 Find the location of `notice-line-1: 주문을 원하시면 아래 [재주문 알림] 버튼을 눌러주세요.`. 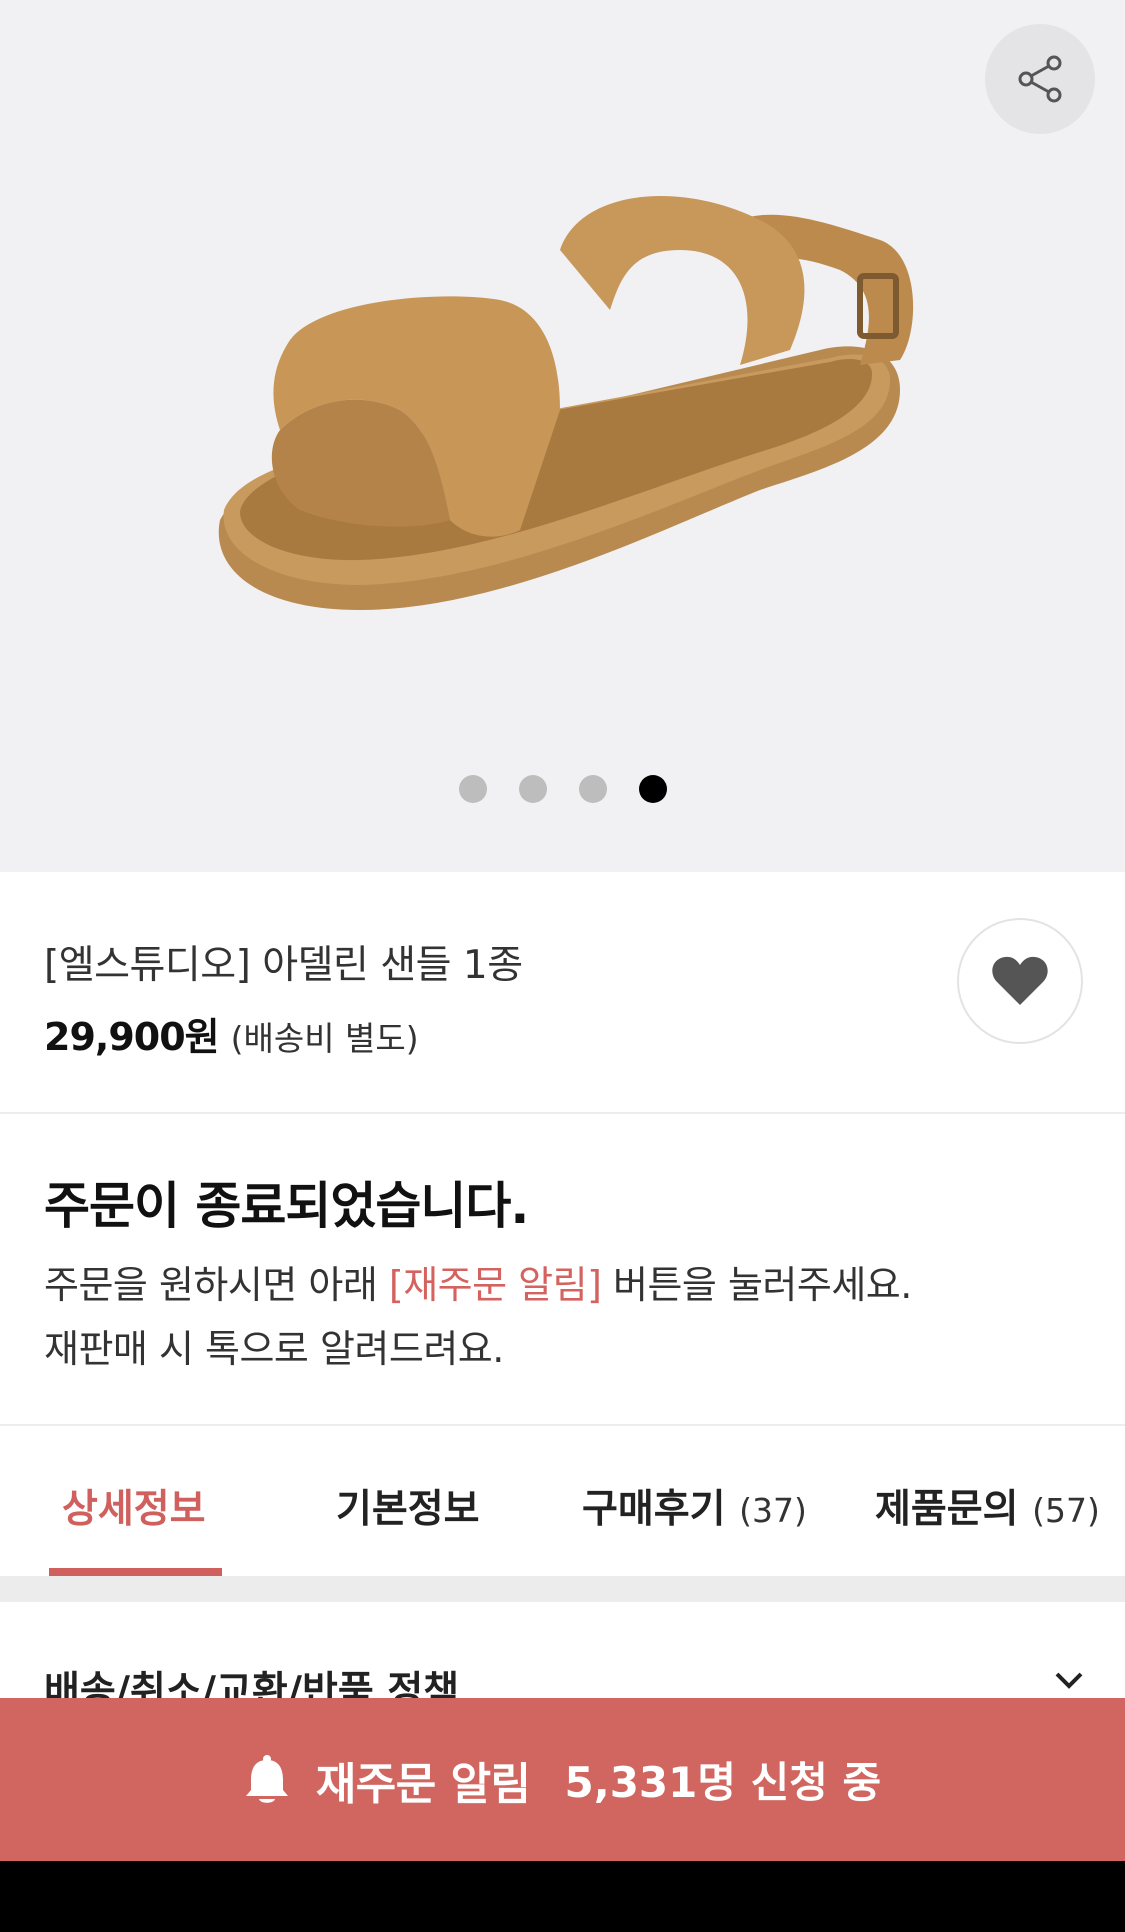

notice-line-1: 주문을 원하시면 아래 [재주문 알림] 버튼을 눌러주세요. is located at coordinates (478, 1281).